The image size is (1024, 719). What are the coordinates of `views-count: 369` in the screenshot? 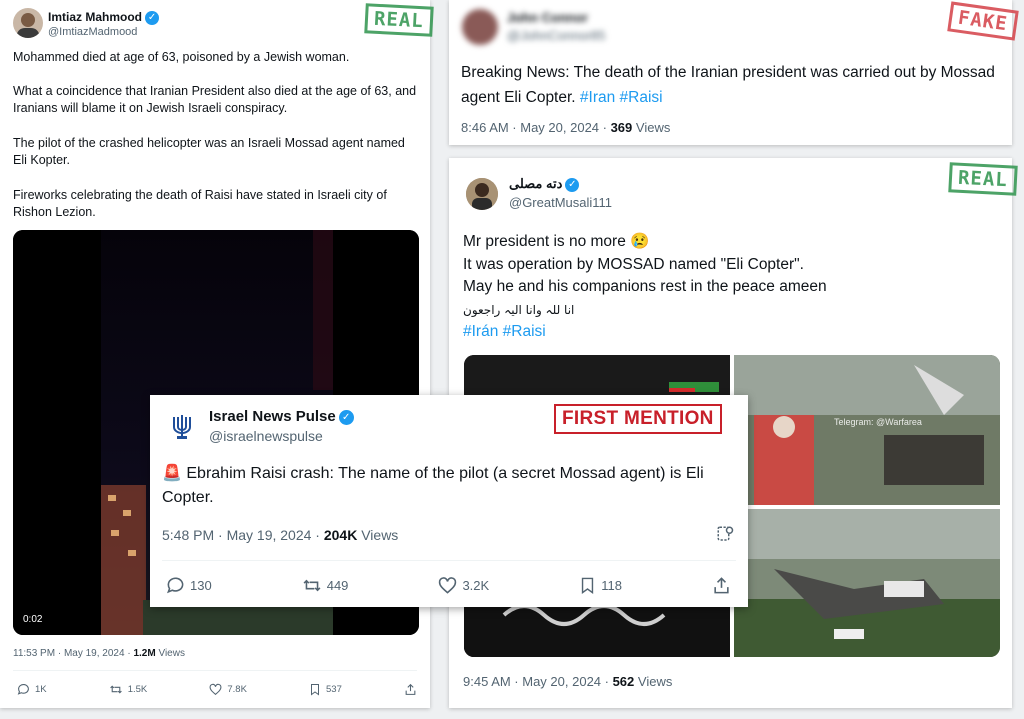 It's located at (621, 127).